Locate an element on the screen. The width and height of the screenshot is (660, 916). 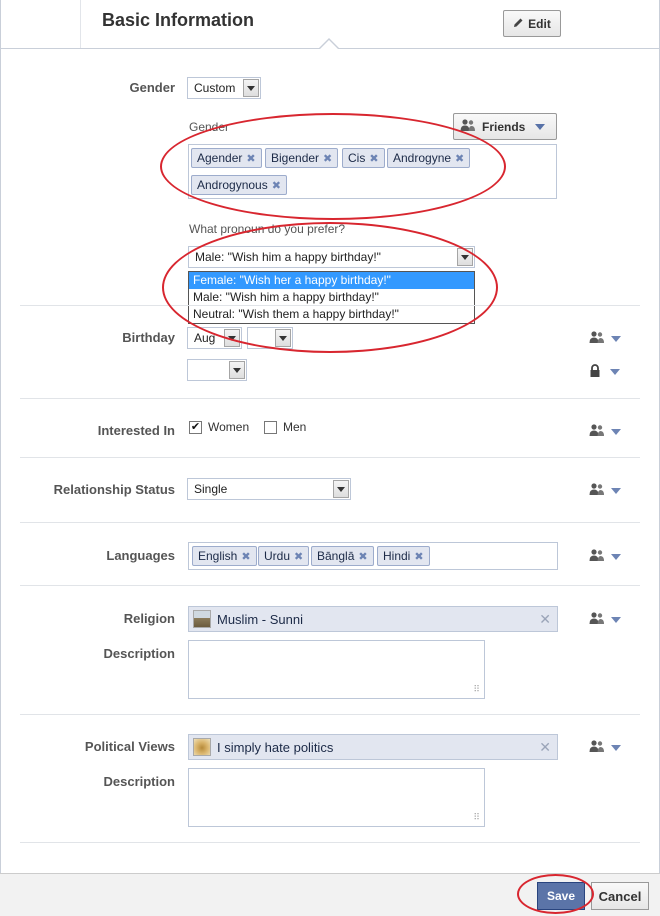
language-token: English ✖ is located at coordinates (224, 556).